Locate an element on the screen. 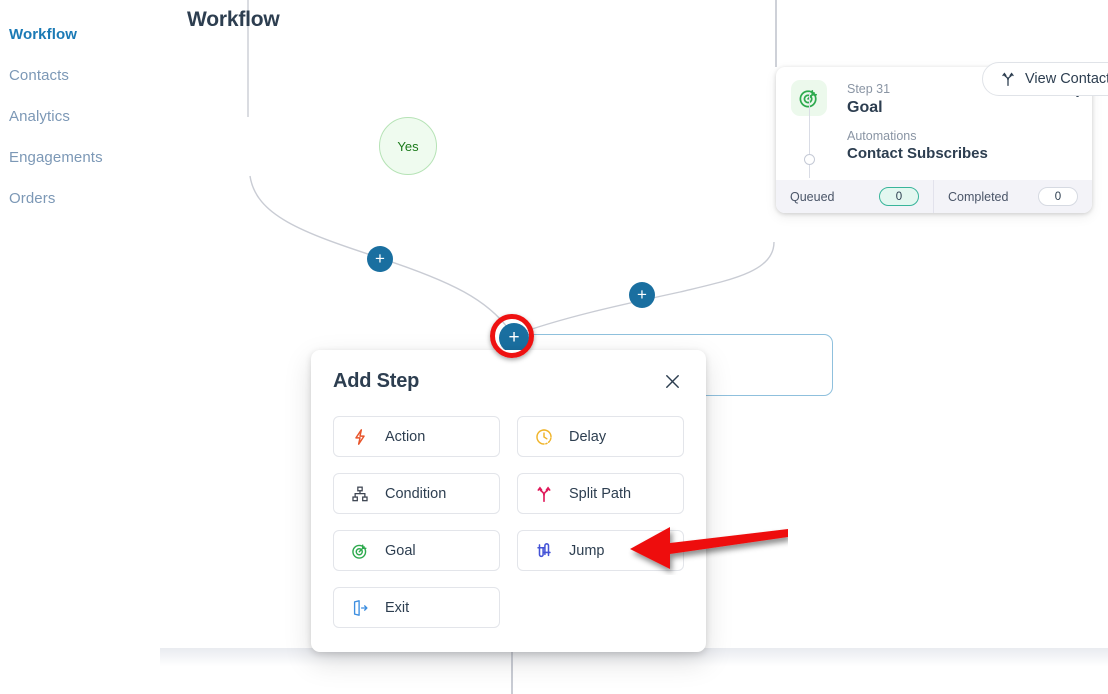 The image size is (1108, 694). stat-queued-value: 0 is located at coordinates (899, 196).